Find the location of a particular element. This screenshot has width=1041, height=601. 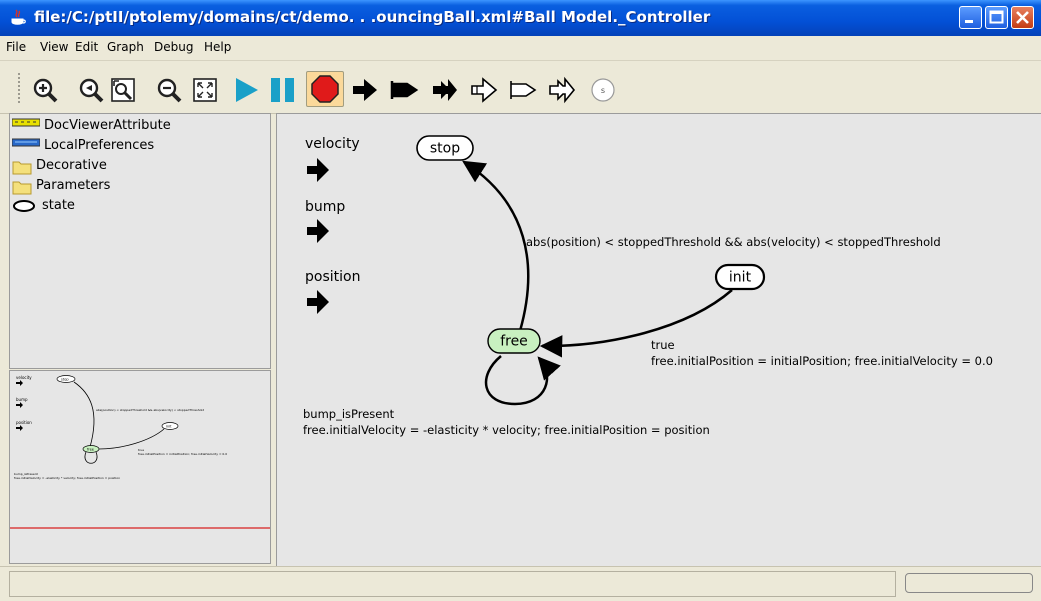

multiport-inout-icon is located at coordinates (562, 90).